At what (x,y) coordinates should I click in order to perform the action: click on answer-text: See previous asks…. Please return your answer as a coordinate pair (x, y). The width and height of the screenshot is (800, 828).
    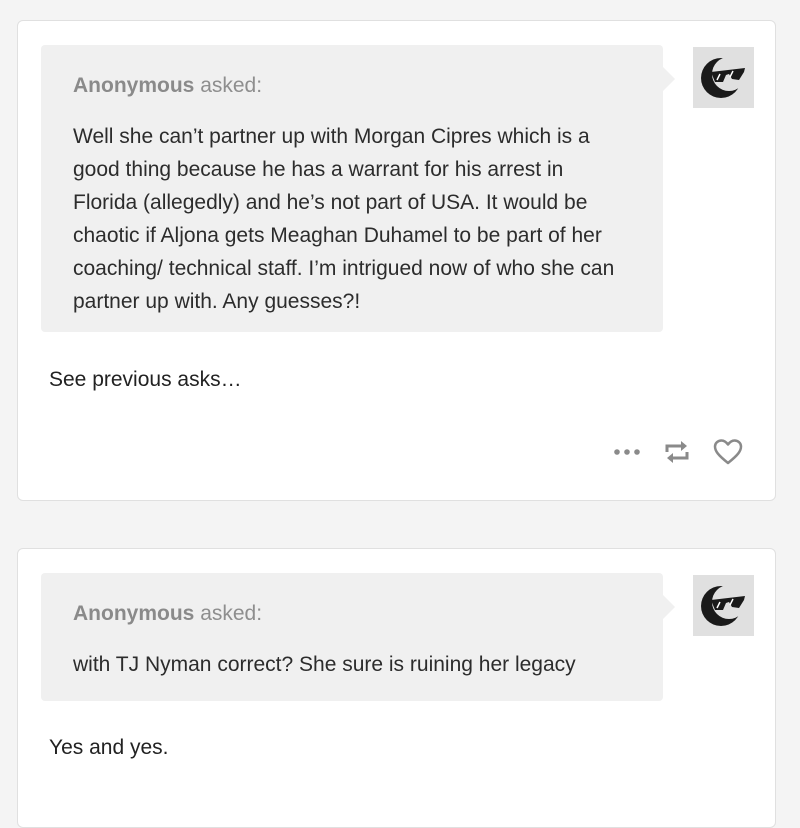
    Looking at the image, I should click on (145, 379).